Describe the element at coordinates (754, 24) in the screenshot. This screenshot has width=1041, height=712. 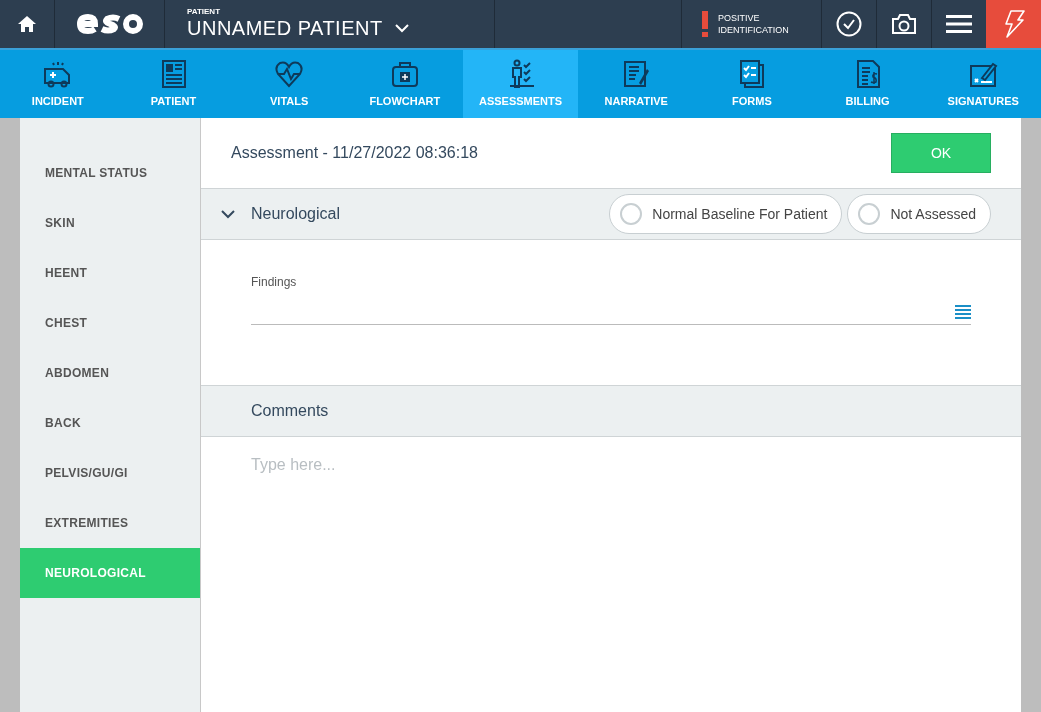
I see `alert-text: POSITIVE IDENTIFICATION` at that location.